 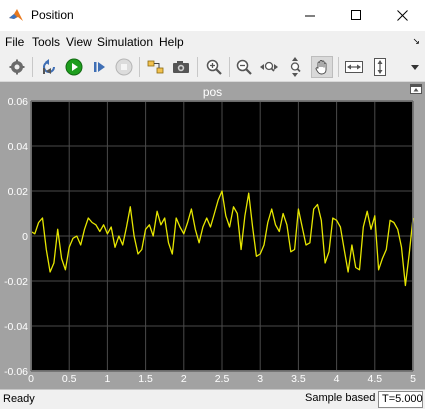 I want to click on menu-simulation: Simulation, so click(x=125, y=42).